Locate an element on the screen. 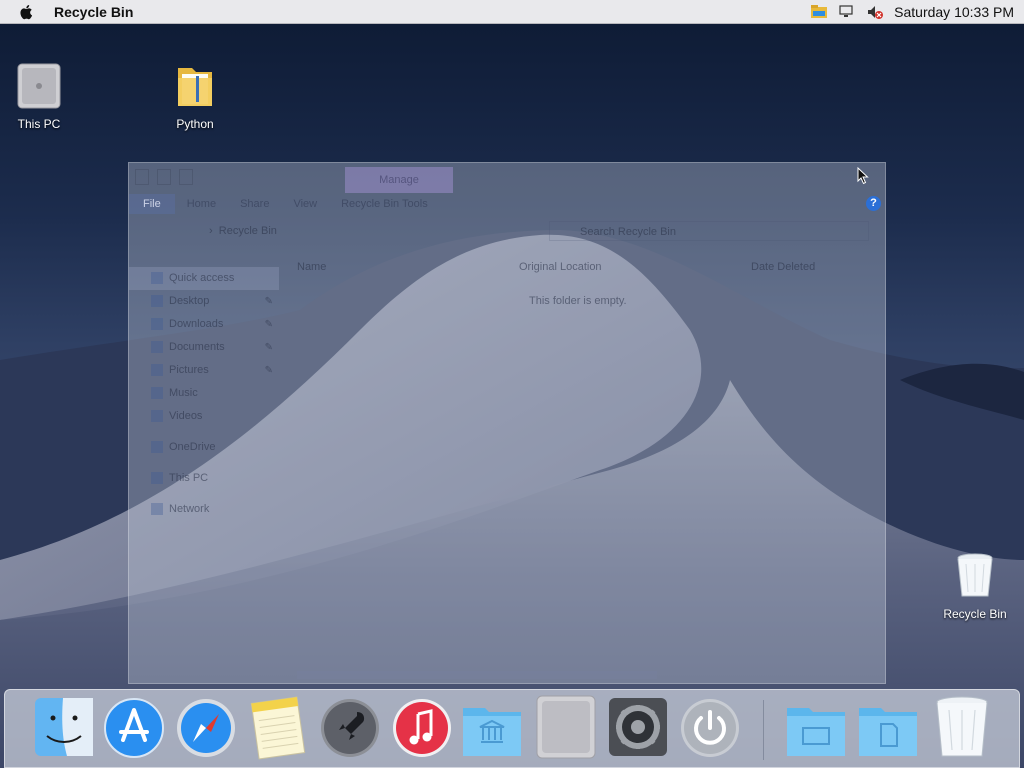 The width and height of the screenshot is (1024, 768). desktop-icon-recycle-bin: Recycle Bin is located at coordinates (975, 586).